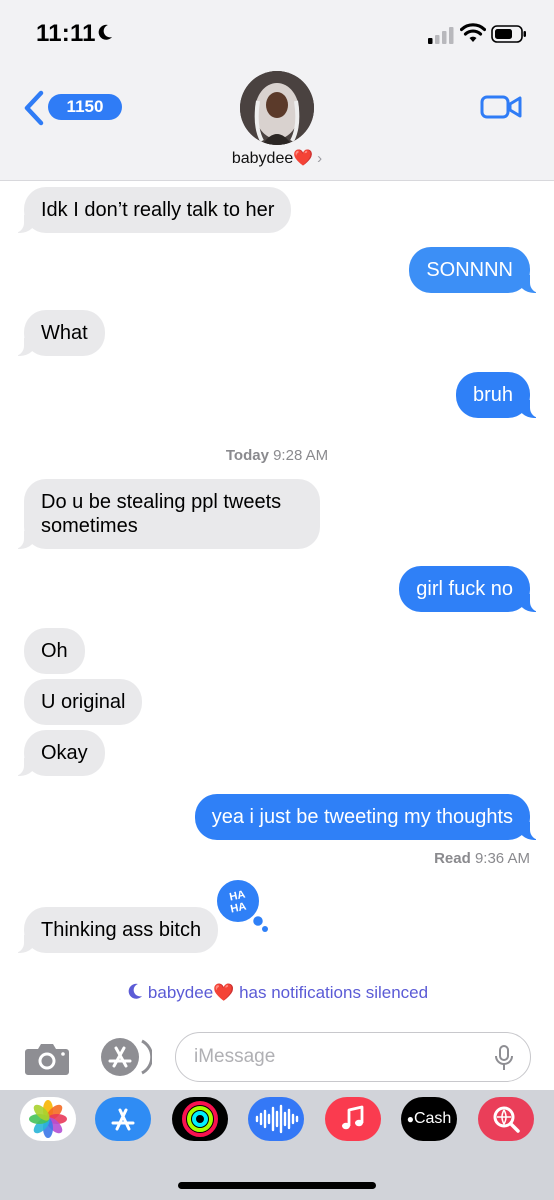  I want to click on haha-tapback-icon: HA HA, so click(242, 905).